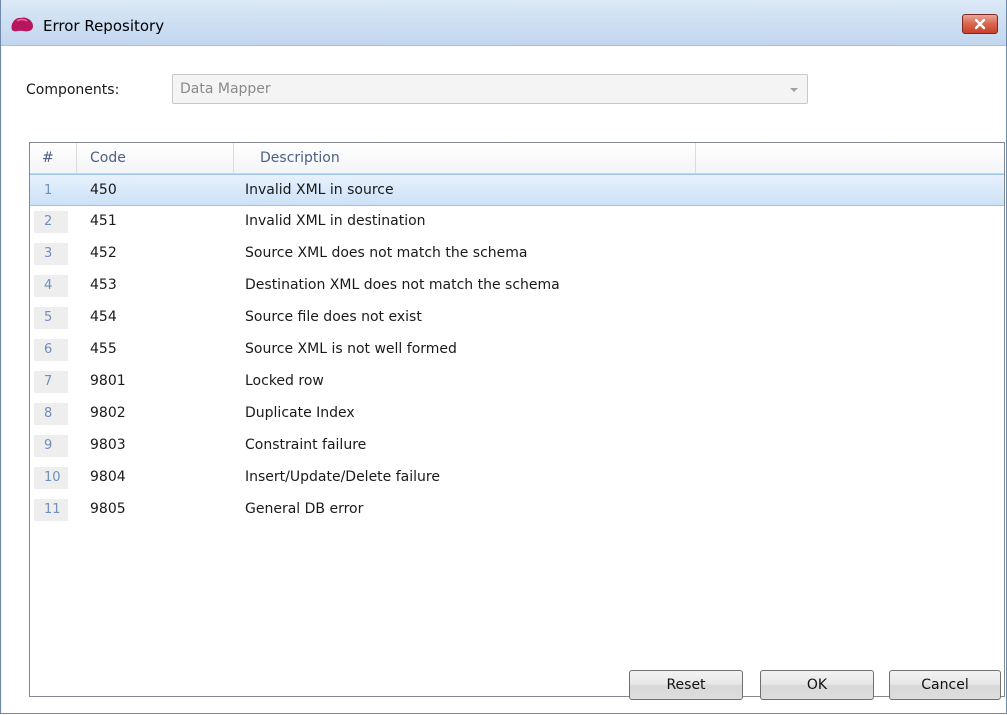 This screenshot has height=715, width=1007. I want to click on row-number: 3, so click(51, 254).